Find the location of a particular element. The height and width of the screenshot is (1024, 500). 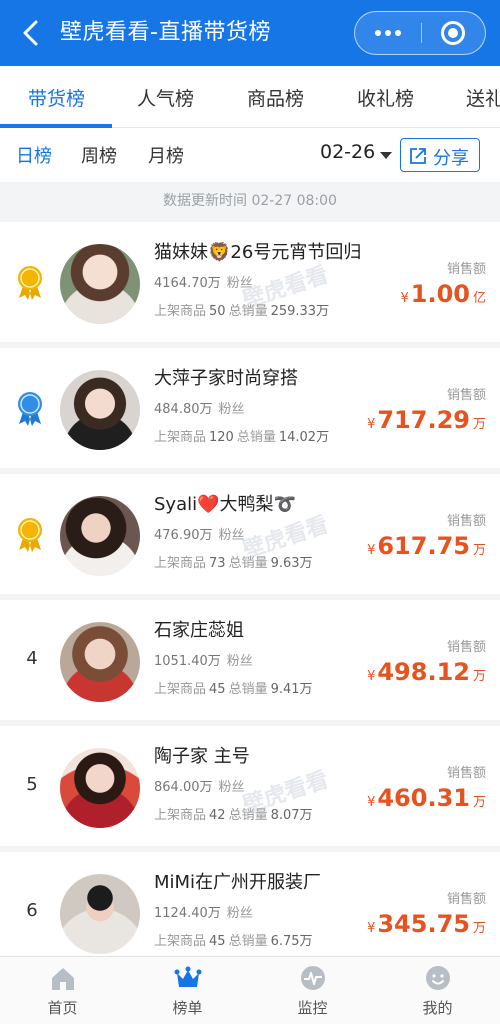

monitor-pulse-icon is located at coordinates (313, 978).